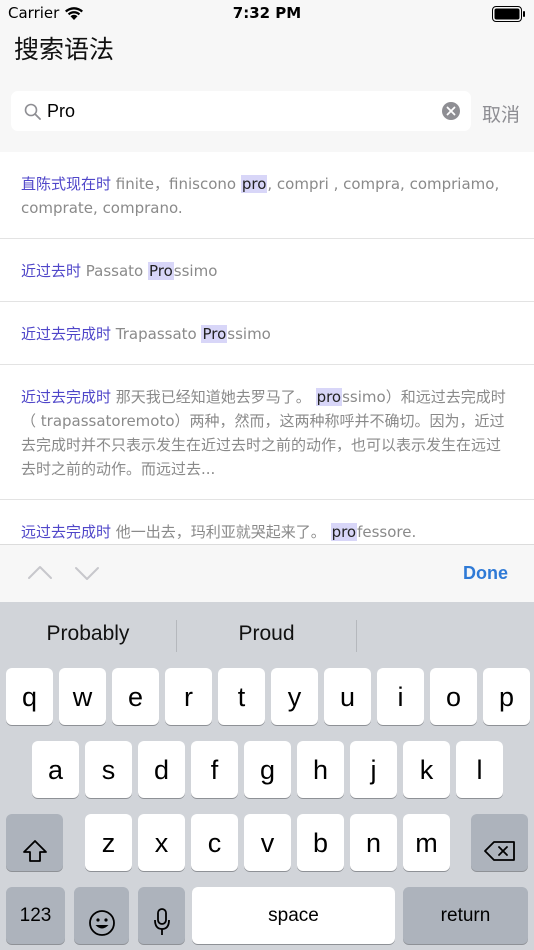  What do you see at coordinates (485, 573) in the screenshot?
I see `done-button: Done` at bounding box center [485, 573].